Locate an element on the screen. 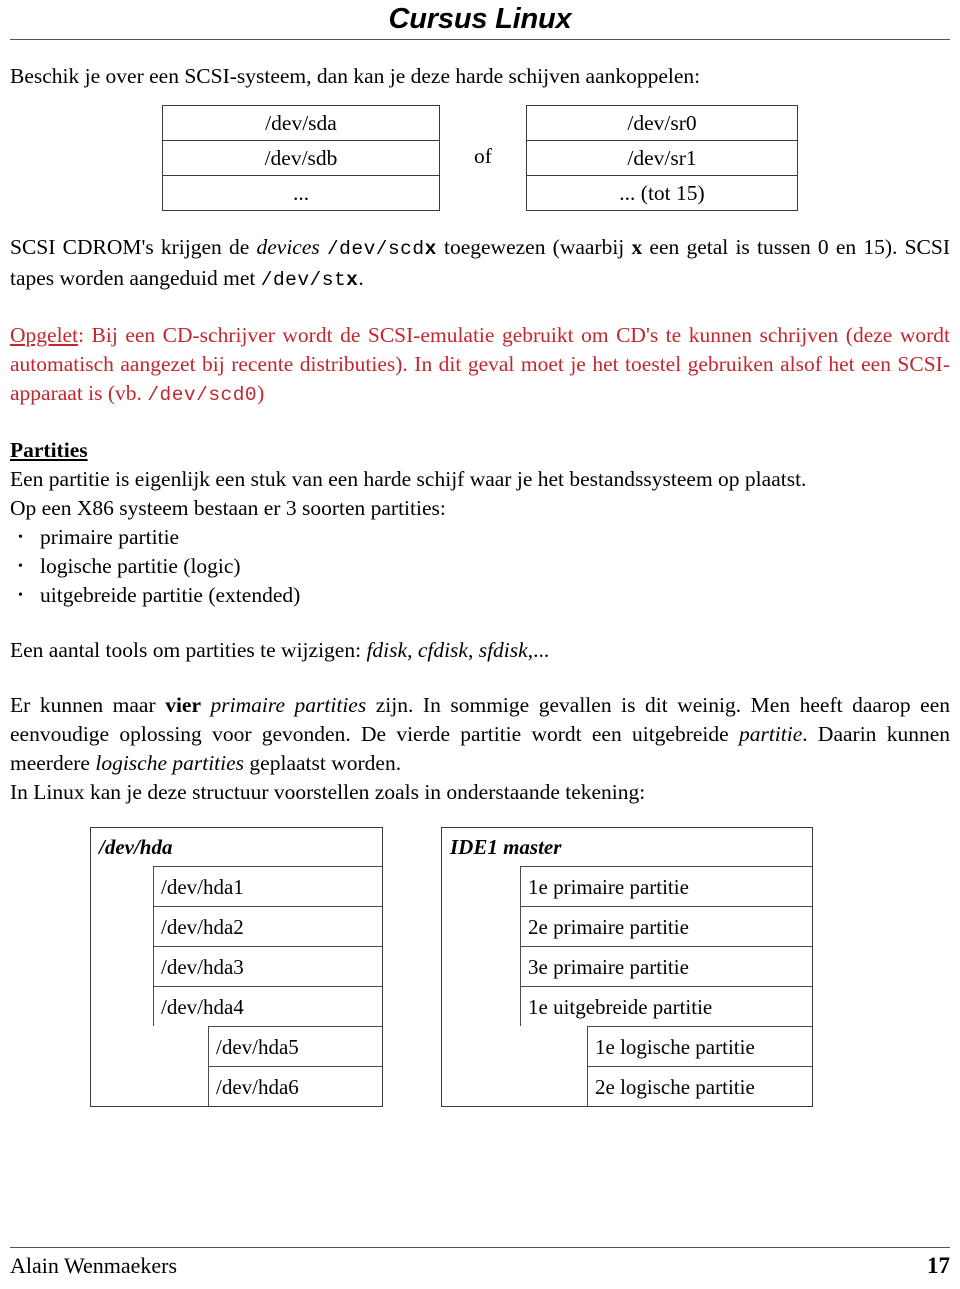 Image resolution: width=960 pixels, height=1289 pixels. diagram-partition-row: 1e primaire partitie is located at coordinates (666, 886).